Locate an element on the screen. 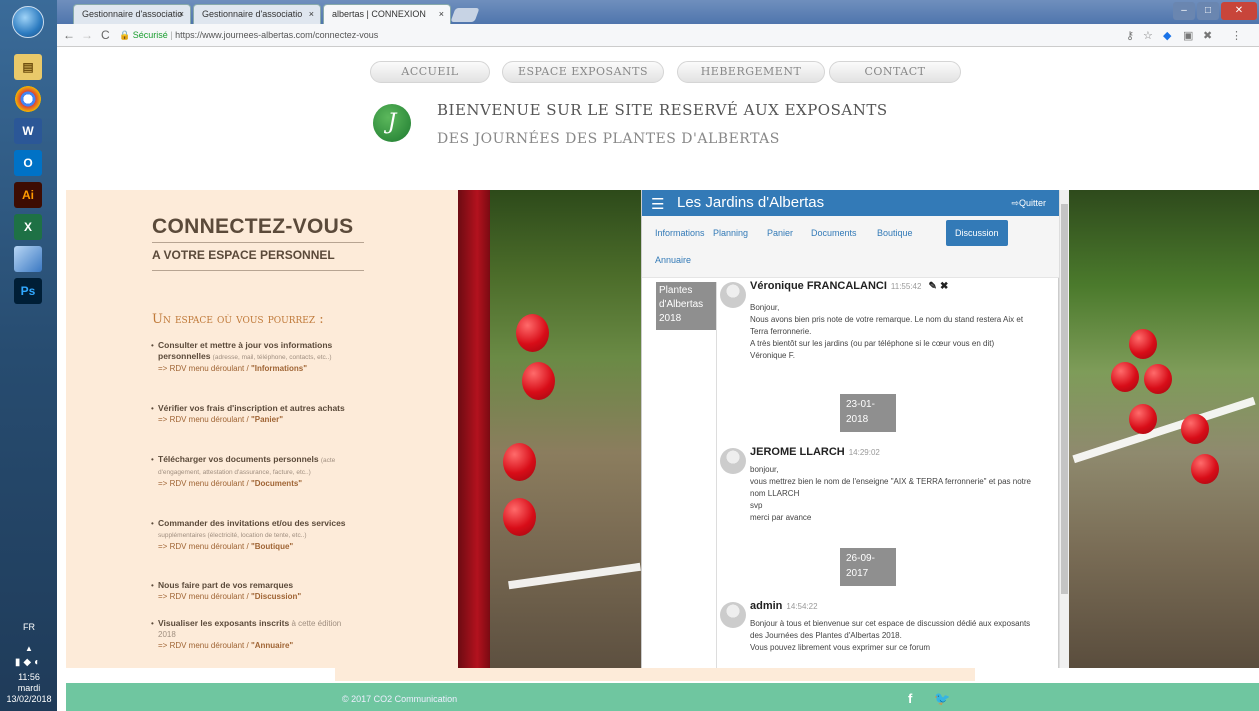 This screenshot has width=1259, height=711. tray-network-icon: ▮◆◐ is located at coordinates (29, 662).